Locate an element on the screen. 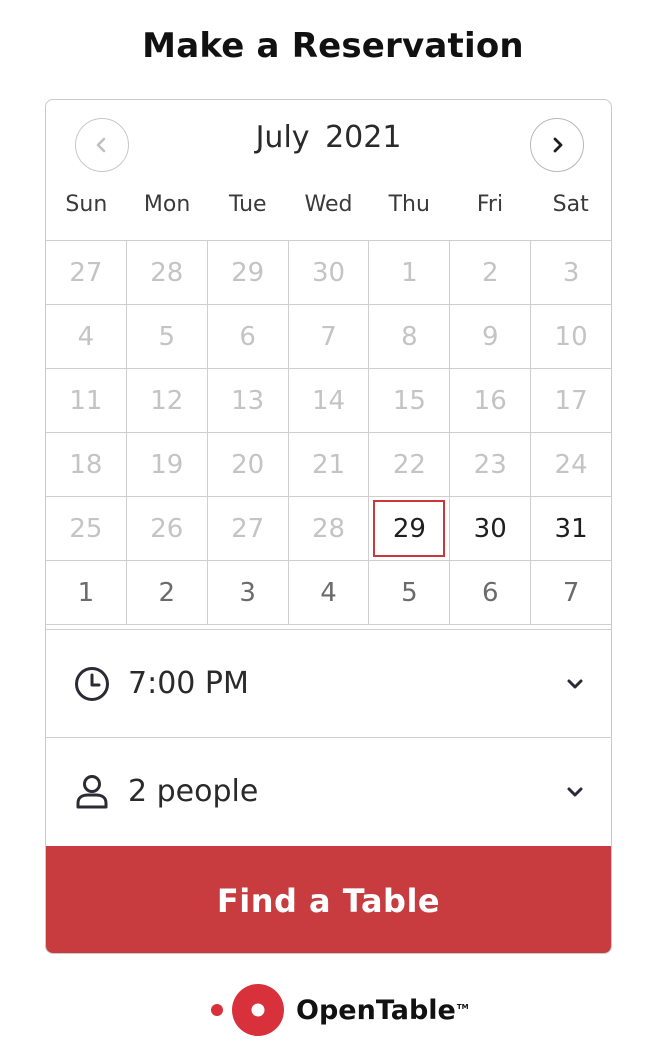  calendar-day: 12 is located at coordinates (167, 400).